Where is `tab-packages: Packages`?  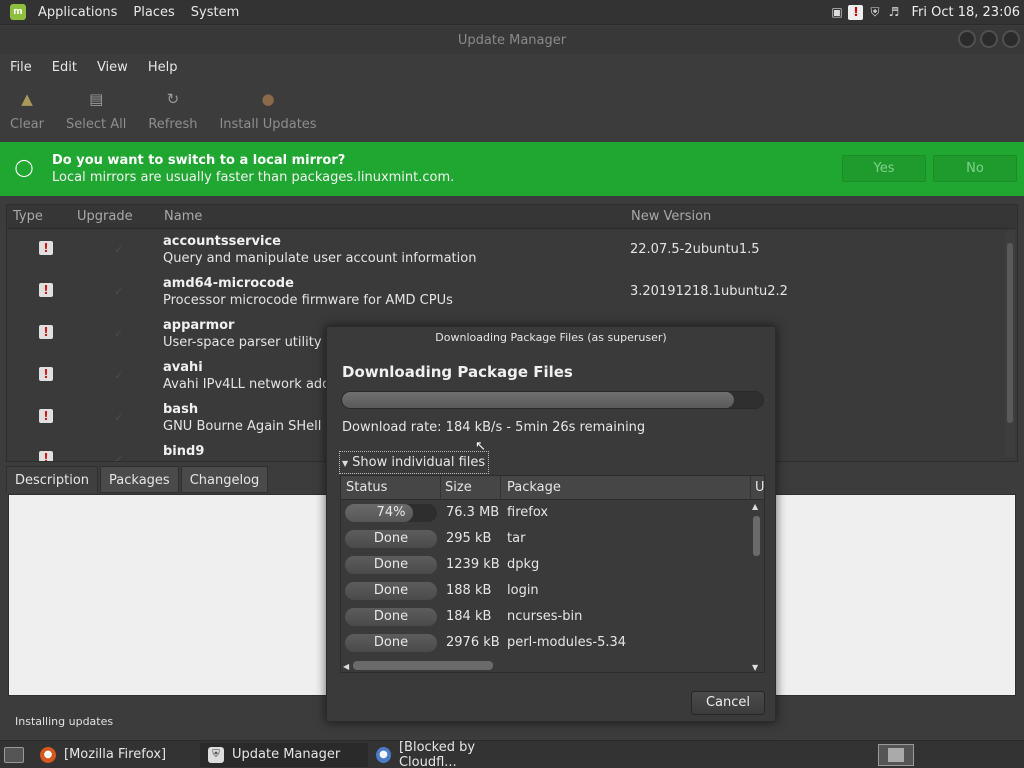 tab-packages: Packages is located at coordinates (139, 479).